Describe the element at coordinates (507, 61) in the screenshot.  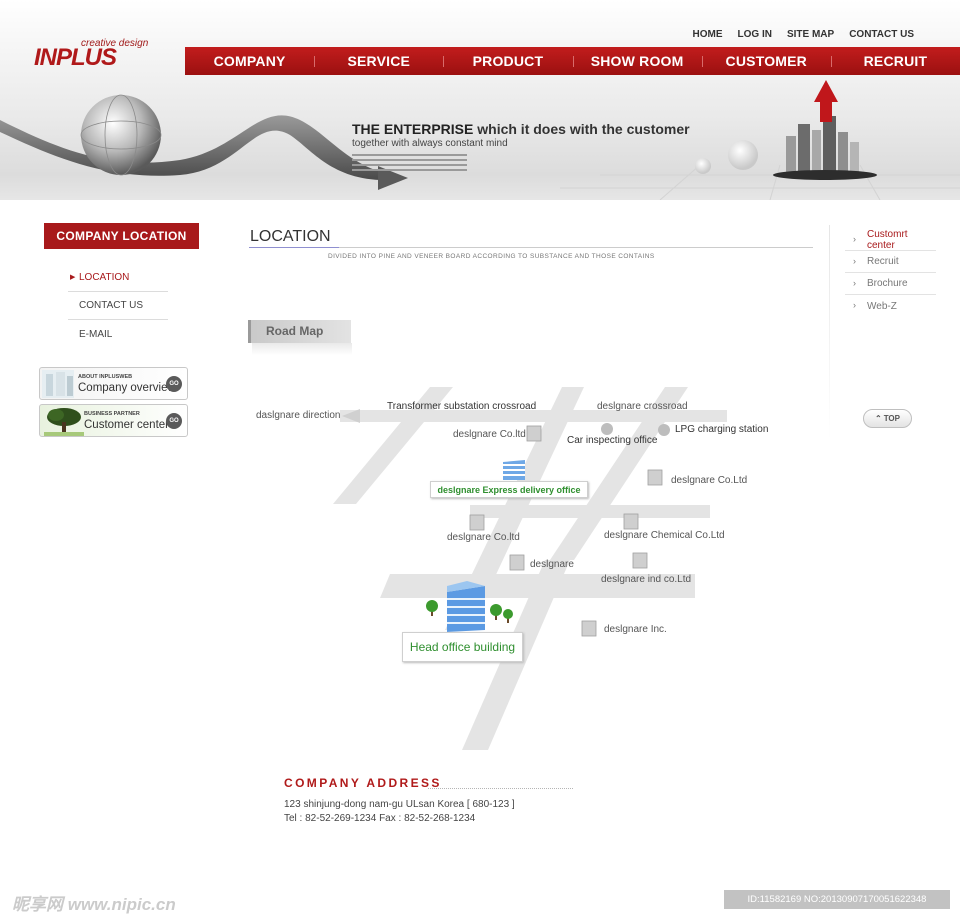
I see `nav-product: PRODUCT` at that location.